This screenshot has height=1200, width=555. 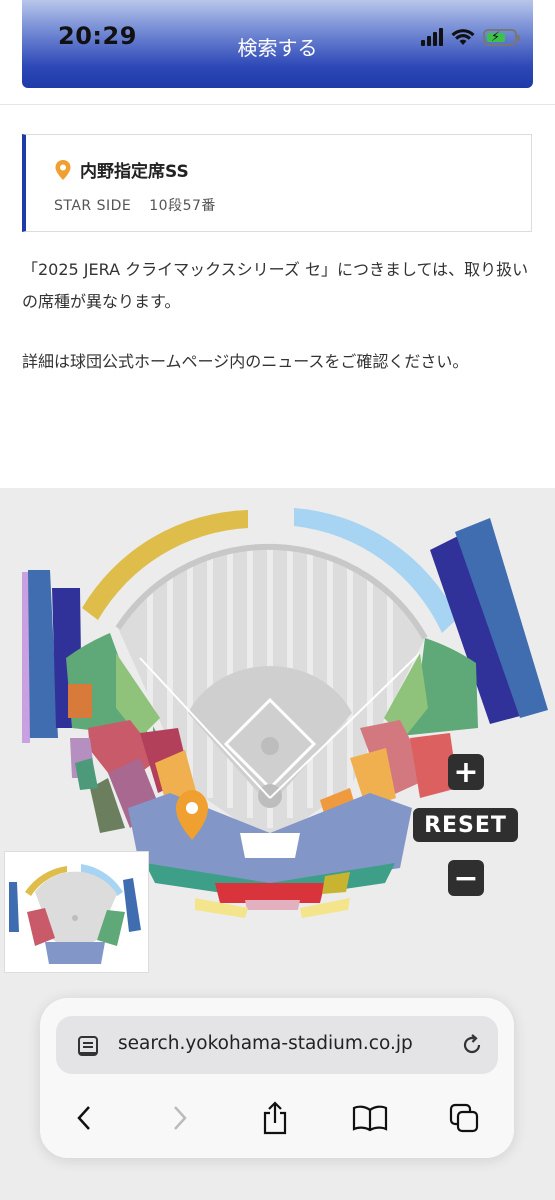 I want to click on status-icons: ⚡, so click(x=470, y=37).